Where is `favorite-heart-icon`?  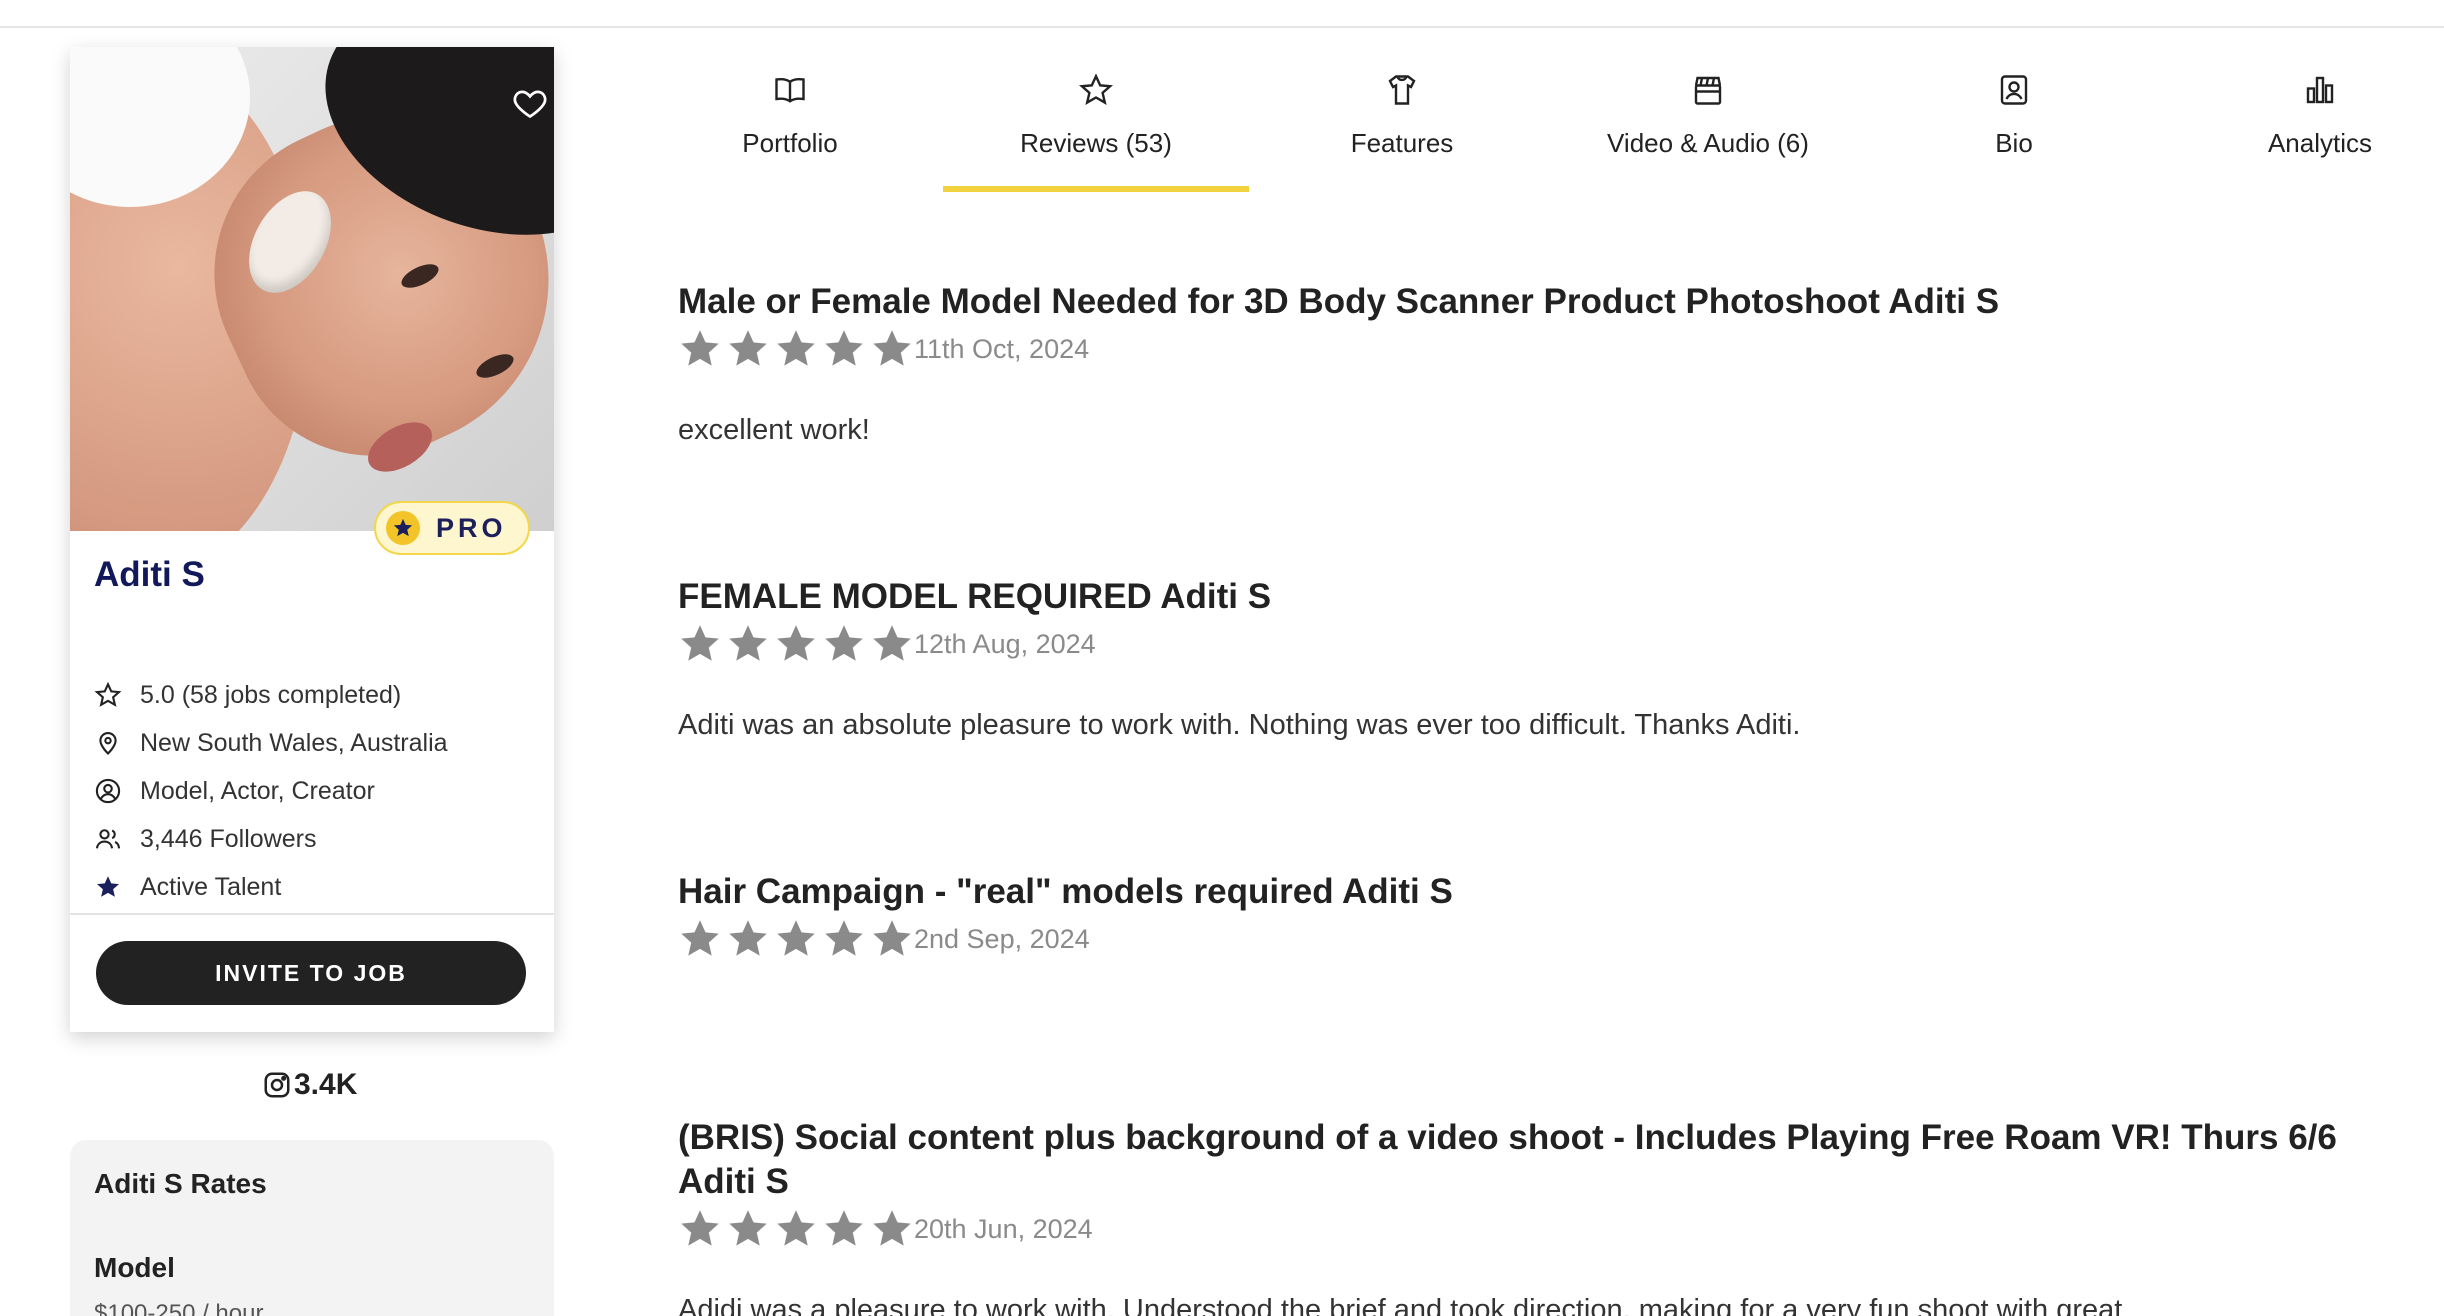
favorite-heart-icon is located at coordinates (530, 103).